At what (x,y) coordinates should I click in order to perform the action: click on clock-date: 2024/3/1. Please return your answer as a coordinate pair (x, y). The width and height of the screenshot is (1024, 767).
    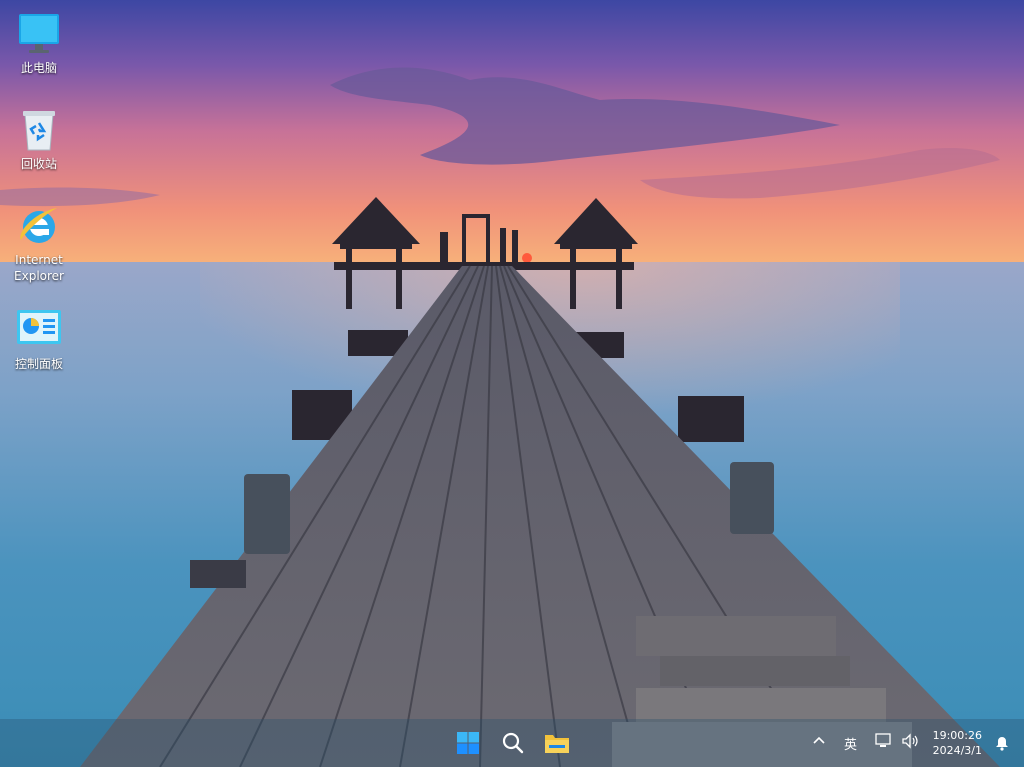
    Looking at the image, I should click on (957, 750).